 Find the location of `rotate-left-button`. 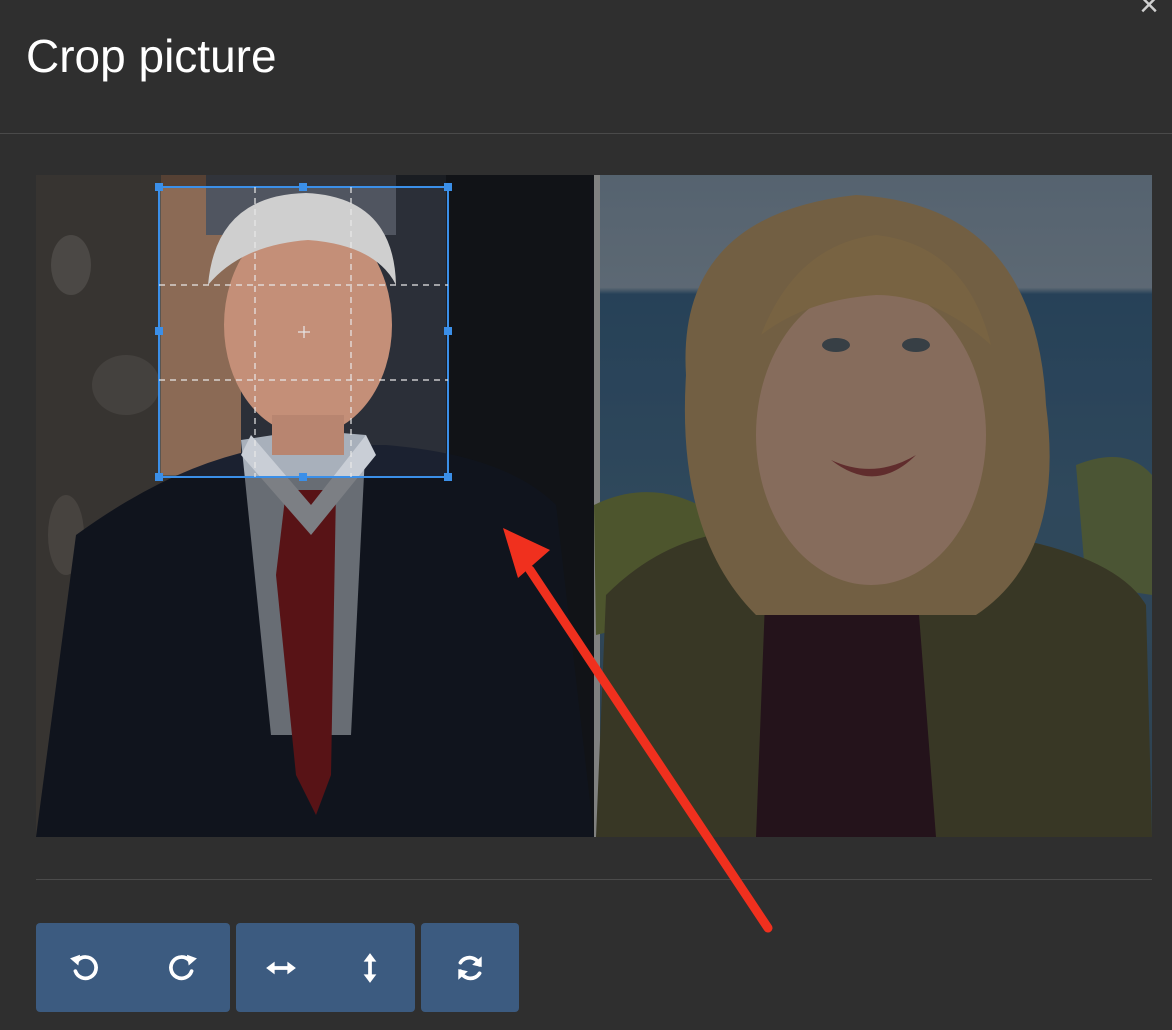

rotate-left-button is located at coordinates (84, 967).